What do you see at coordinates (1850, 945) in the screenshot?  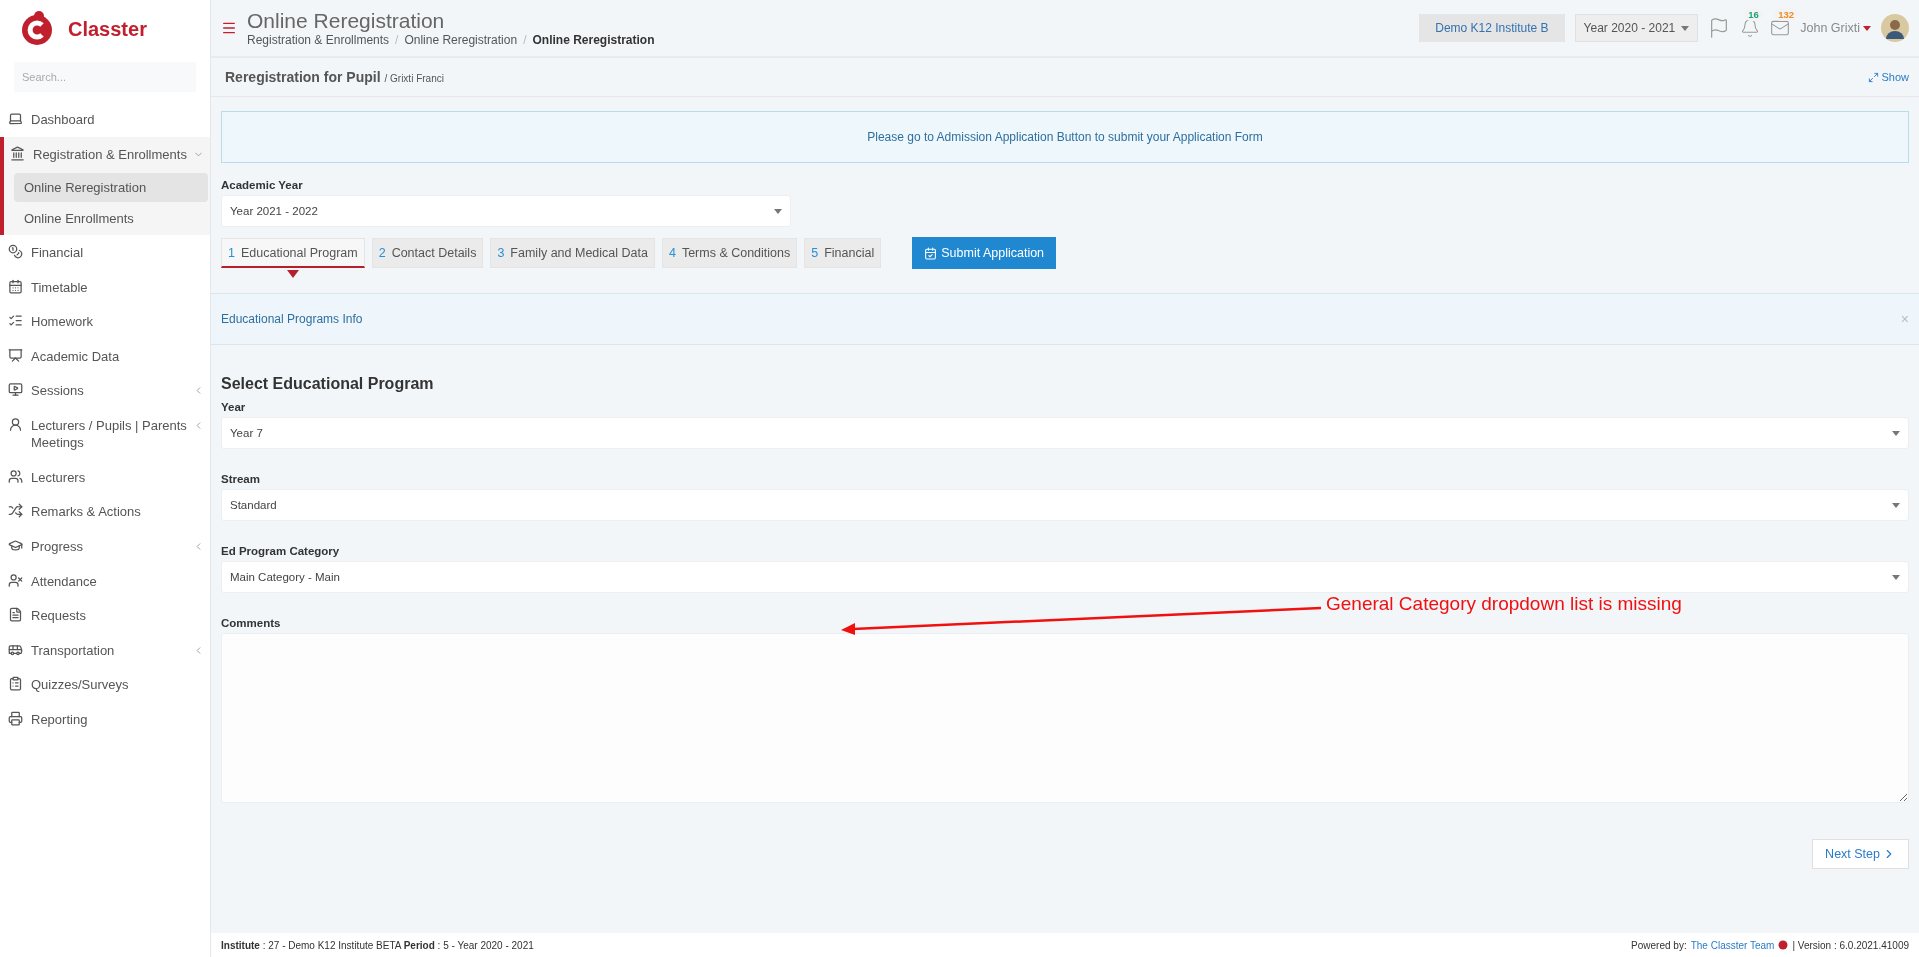 I see `version-text: | Version : 6.0.2021.41009` at bounding box center [1850, 945].